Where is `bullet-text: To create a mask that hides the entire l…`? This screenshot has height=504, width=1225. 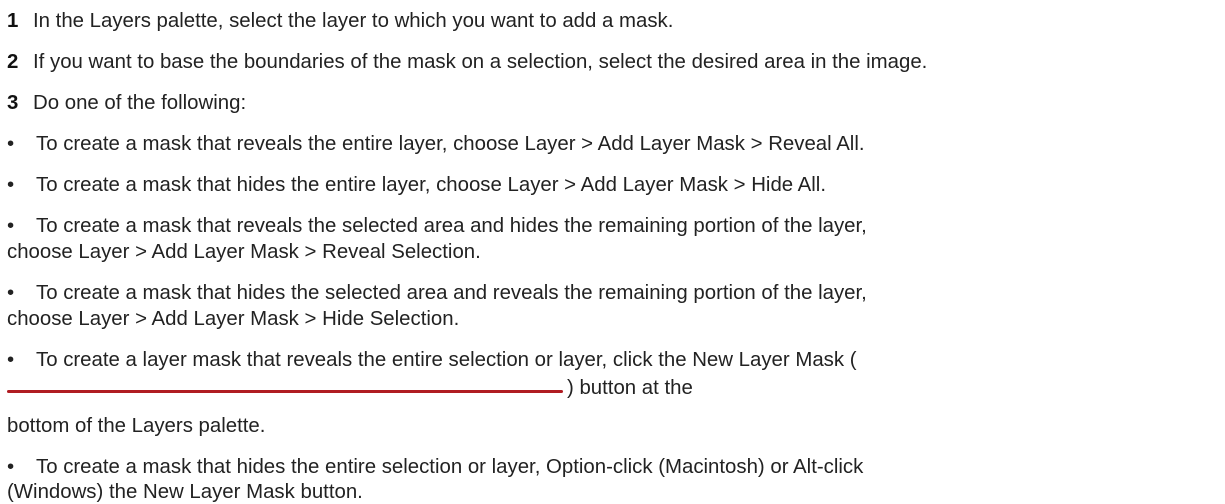
bullet-text: To create a mask that hides the entire l… is located at coordinates (431, 185).